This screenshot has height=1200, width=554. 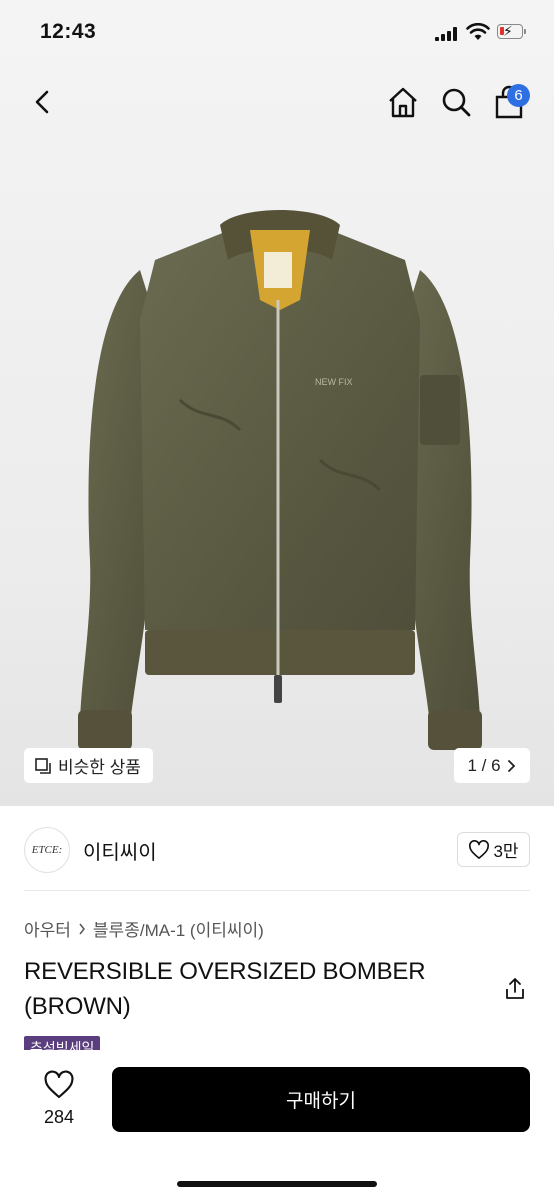 I want to click on wishlist-button: 284, so click(x=59, y=1099).